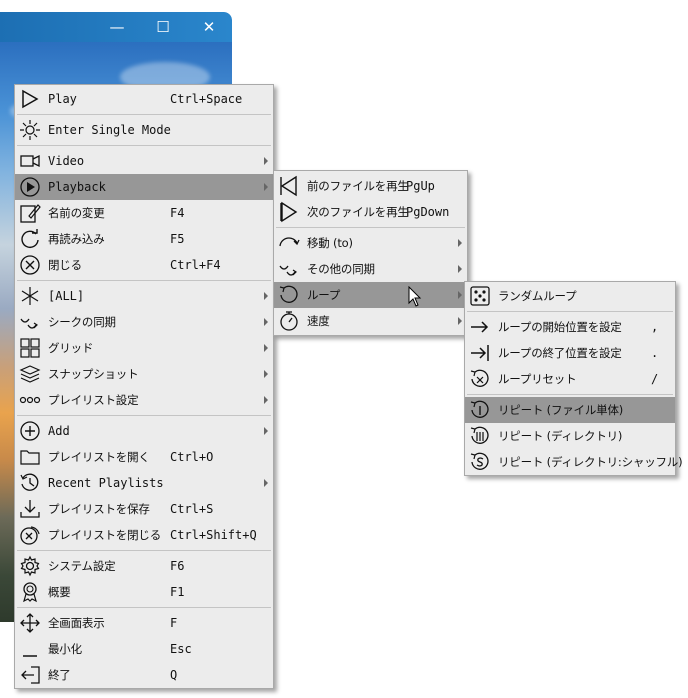 The image size is (688, 698). Describe the element at coordinates (30, 187) in the screenshot. I see `playback-icon` at that location.